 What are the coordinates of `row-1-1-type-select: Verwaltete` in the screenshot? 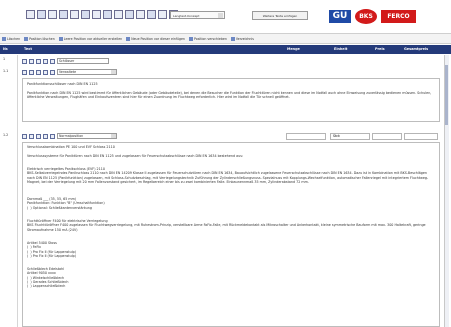 It's located at (87, 72).